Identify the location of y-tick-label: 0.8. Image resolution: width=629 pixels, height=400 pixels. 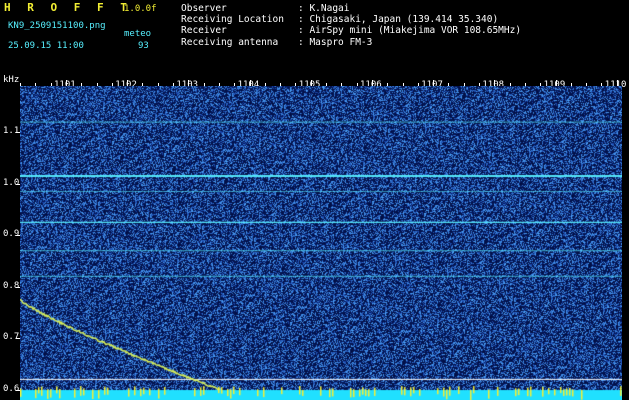
(11, 285).